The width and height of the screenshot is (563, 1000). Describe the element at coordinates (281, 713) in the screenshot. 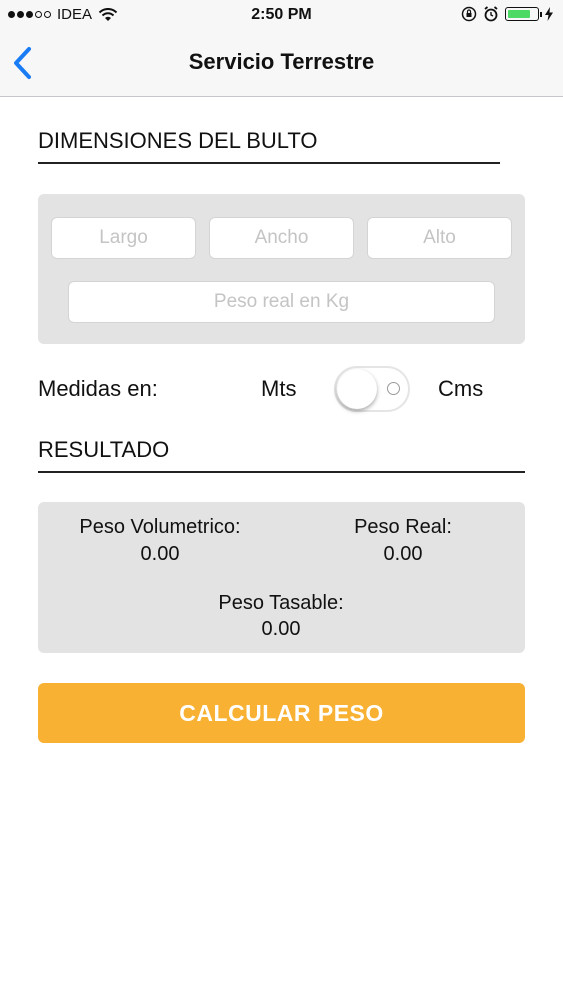

I see `calculate-weight-button: CALCULAR PESO` at that location.